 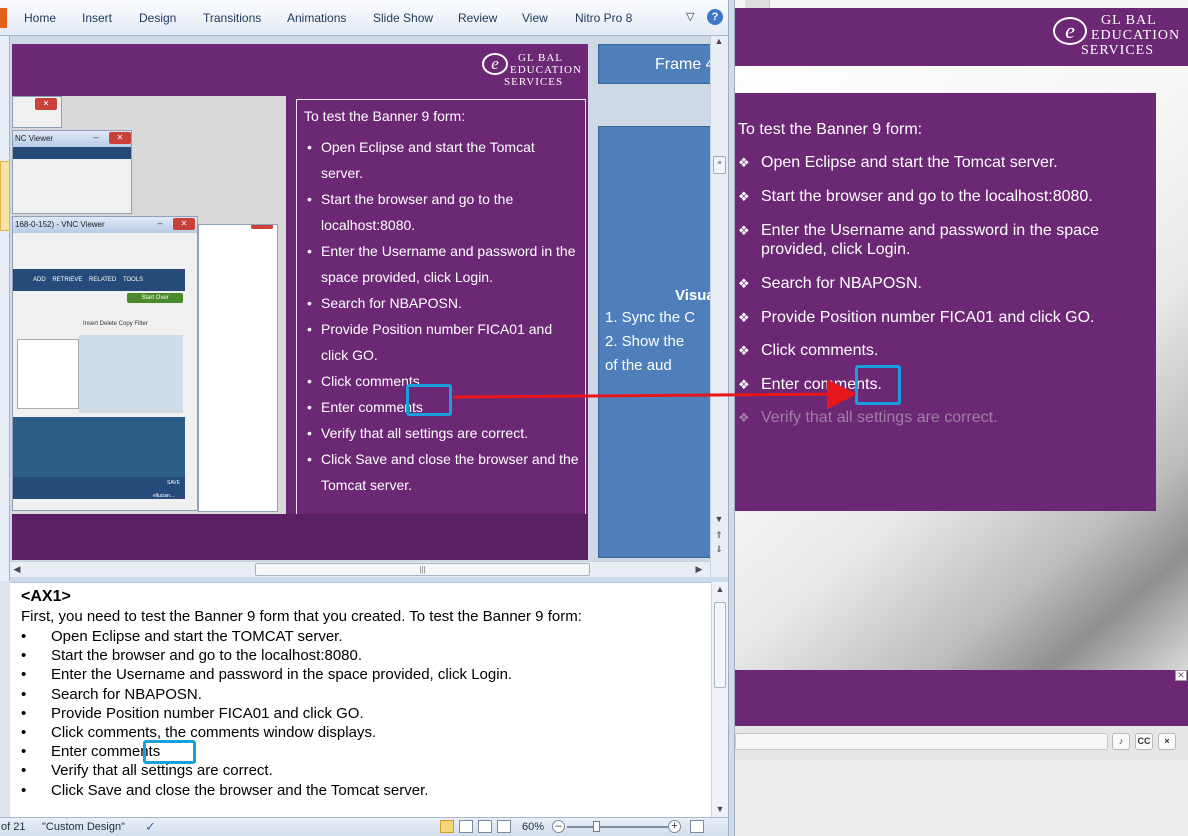 I want to click on list-item: Verify that all settings are correct., so click(x=442, y=433).